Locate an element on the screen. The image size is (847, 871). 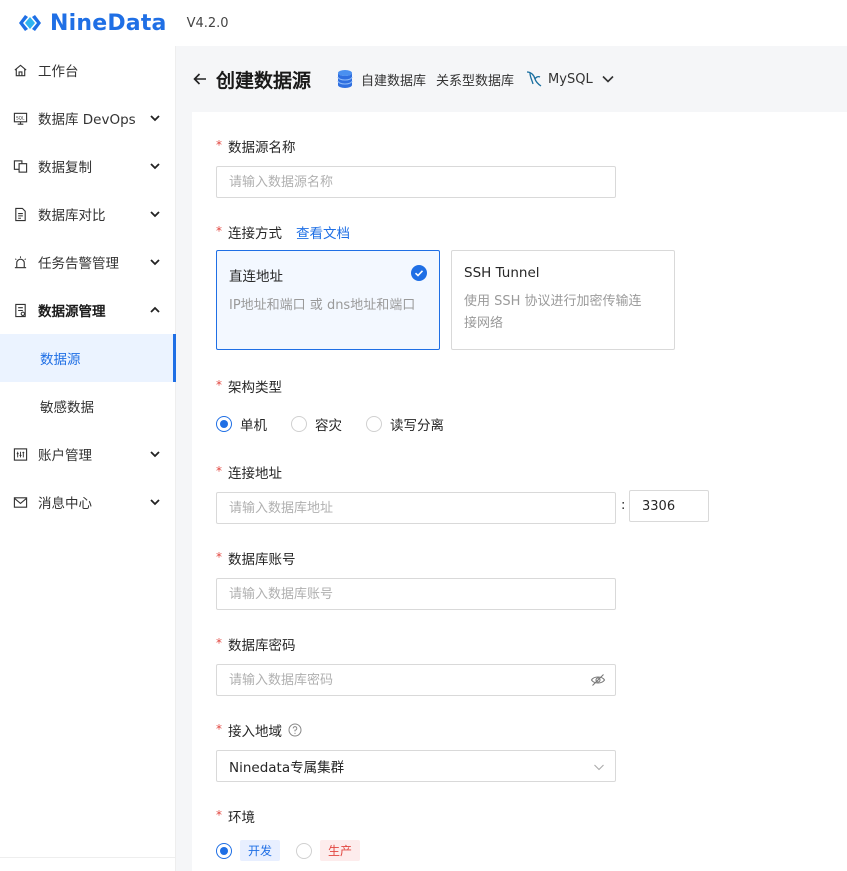
connection-label: 连接方式 is located at coordinates (255, 234).